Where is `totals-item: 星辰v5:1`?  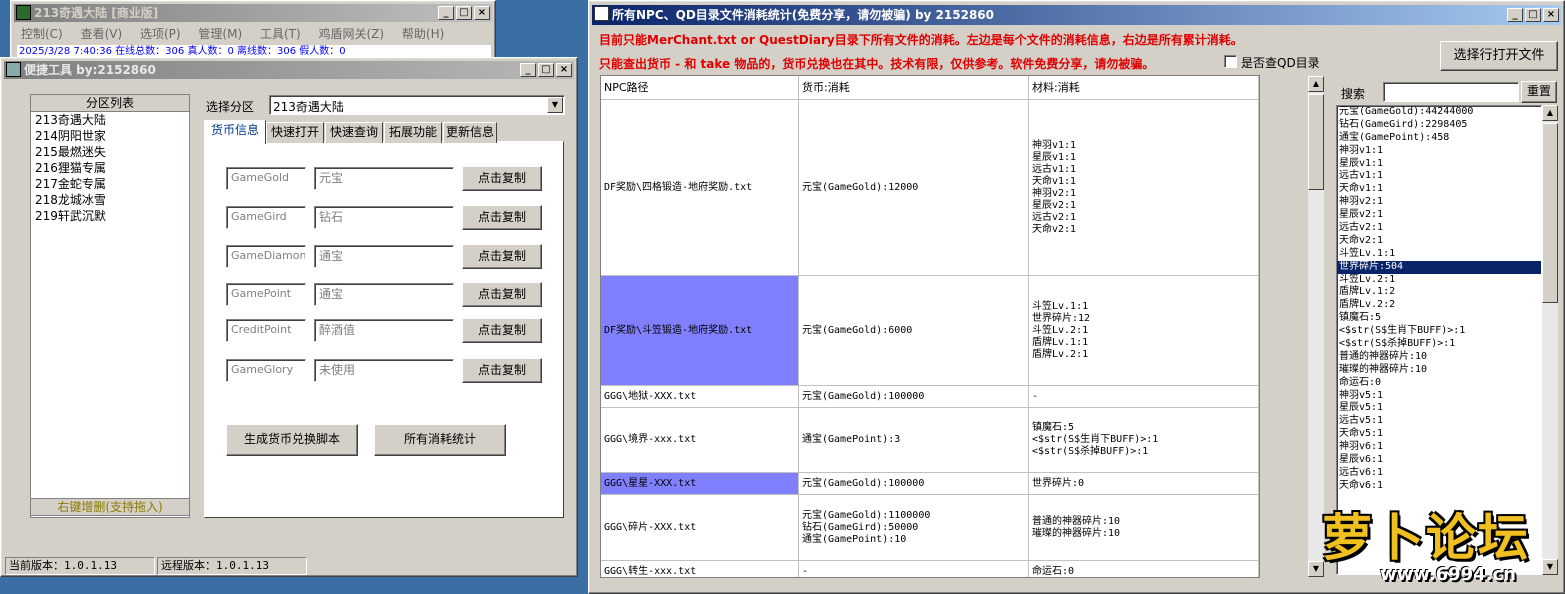 totals-item: 星辰v5:1 is located at coordinates (1439, 408).